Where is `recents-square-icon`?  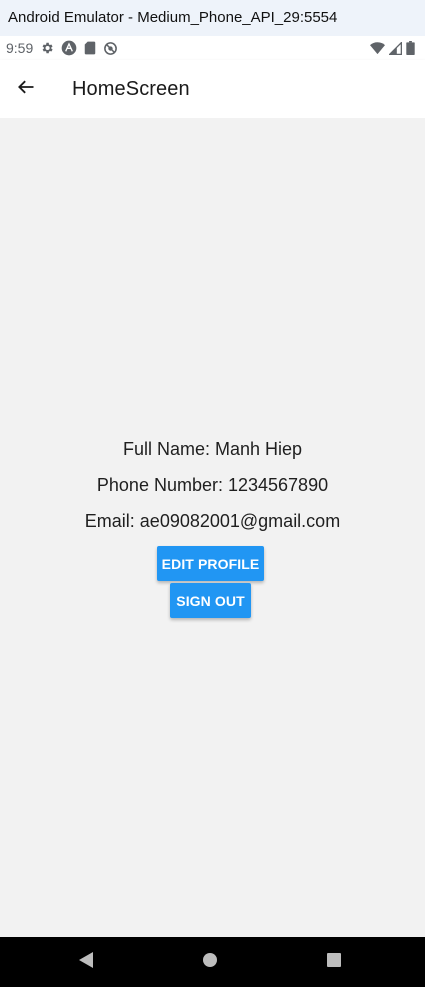 recents-square-icon is located at coordinates (334, 962).